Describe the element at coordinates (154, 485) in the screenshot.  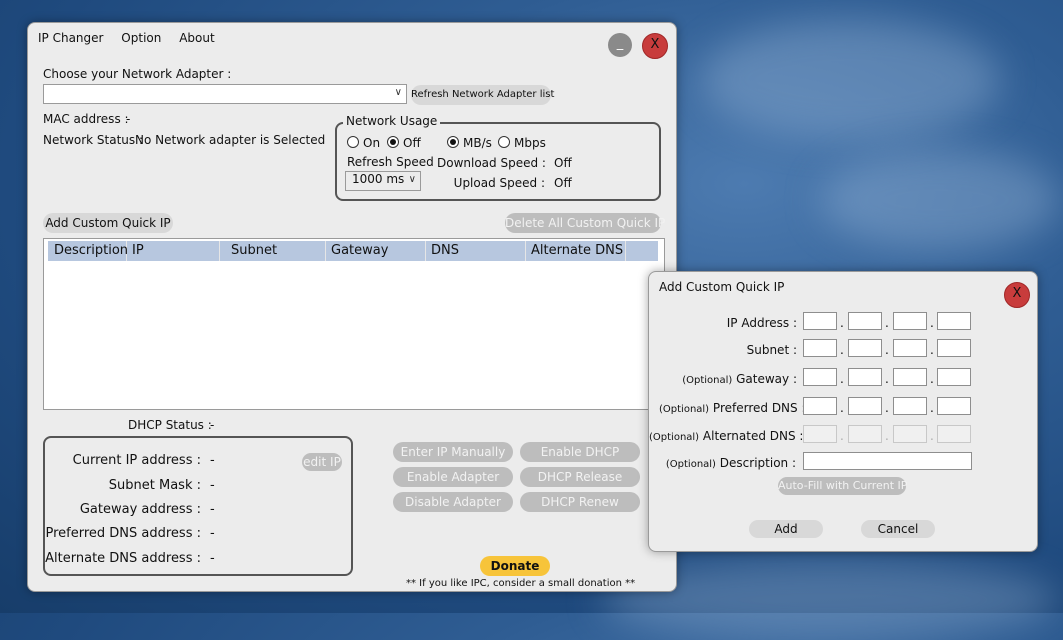
I see `subnet-mask-label: Subnet Mask :` at that location.